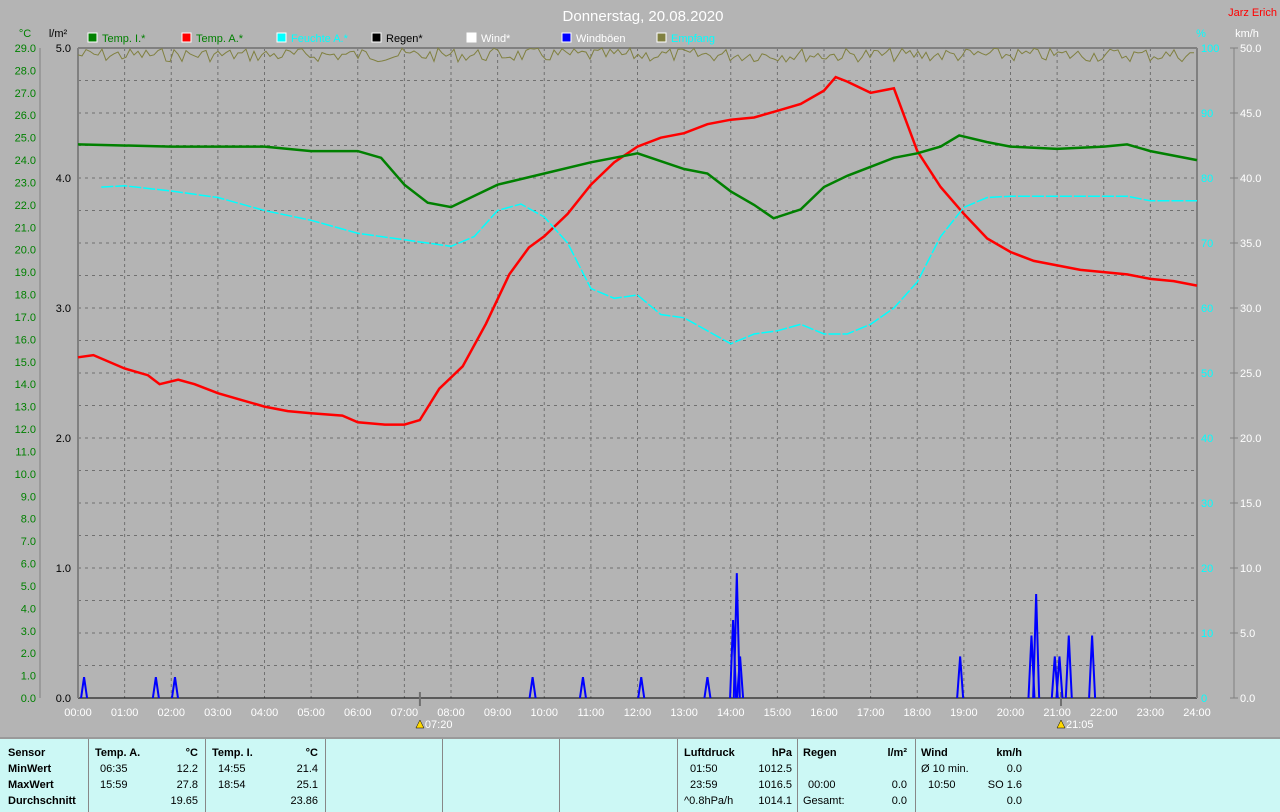 This screenshot has width=1280, height=812. Describe the element at coordinates (311, 753) in the screenshot. I see `temp-i-unit: °C` at that location.